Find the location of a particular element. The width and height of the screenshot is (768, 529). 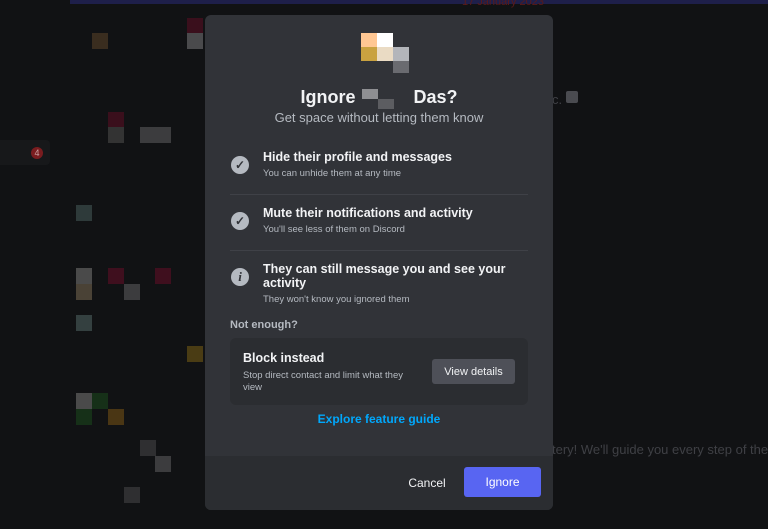

dialog-subtitle: Get space without letting them know is located at coordinates (379, 117).